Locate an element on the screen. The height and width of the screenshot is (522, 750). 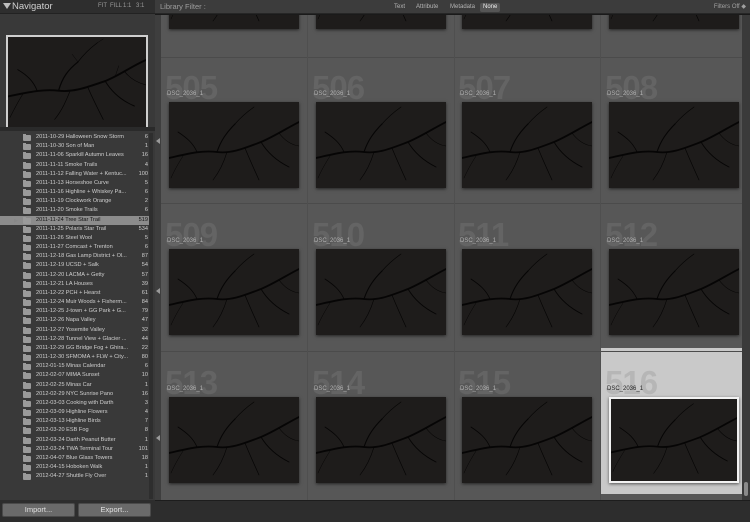
folder-row: 2011-12-22 PCH + Hearst 61 is located at coordinates (76, 293).